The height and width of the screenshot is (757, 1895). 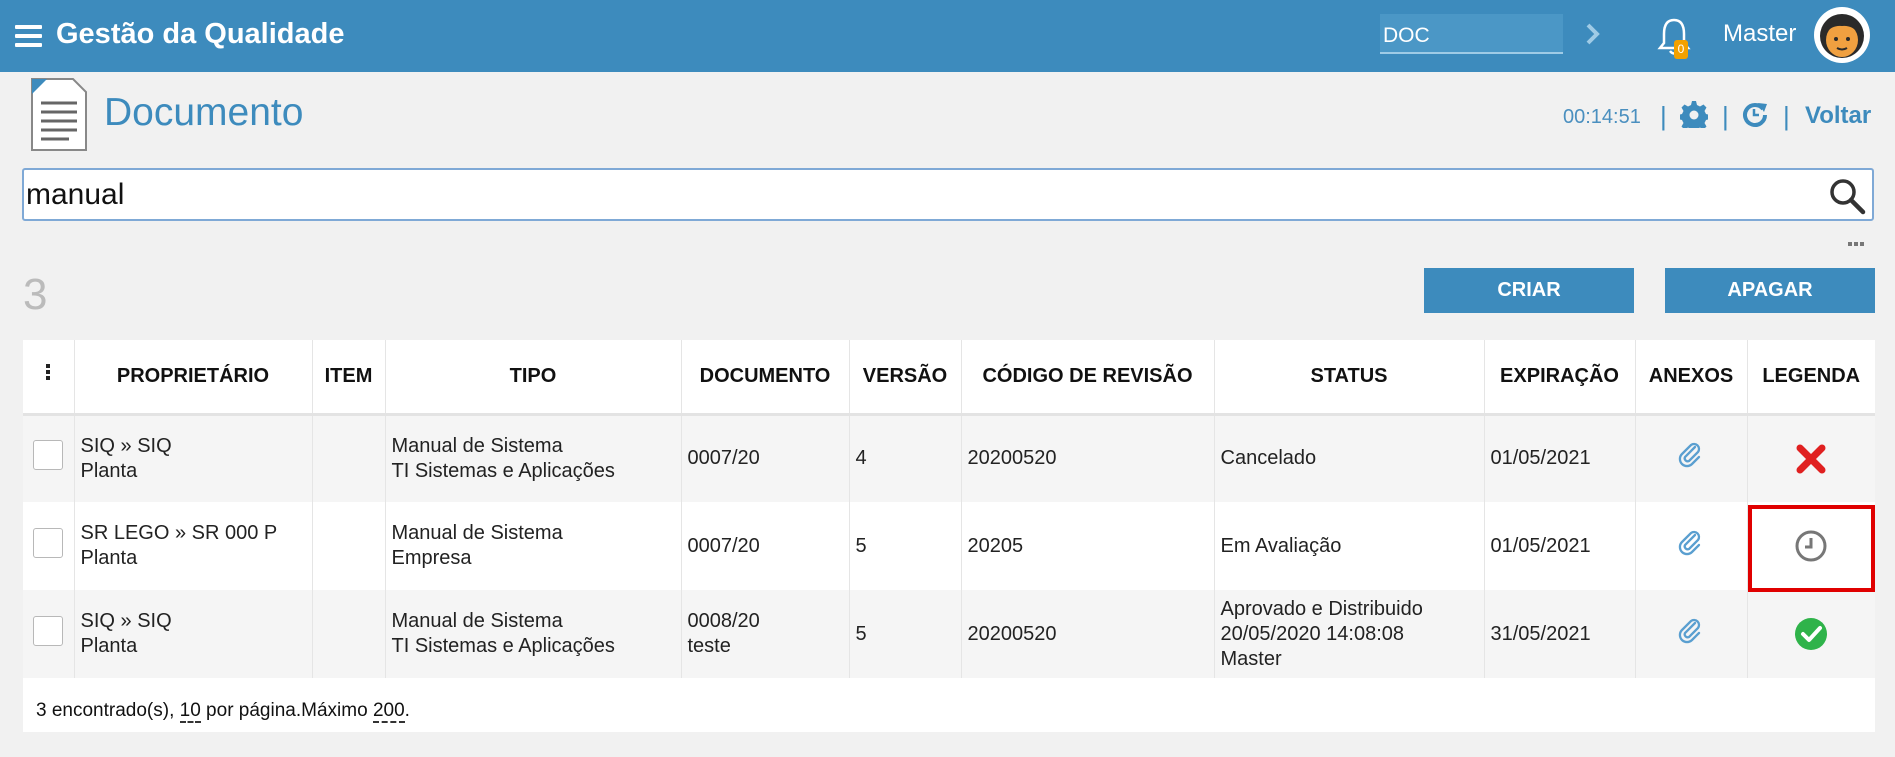 What do you see at coordinates (190, 711) in the screenshot?
I see `per-page-select: 10` at bounding box center [190, 711].